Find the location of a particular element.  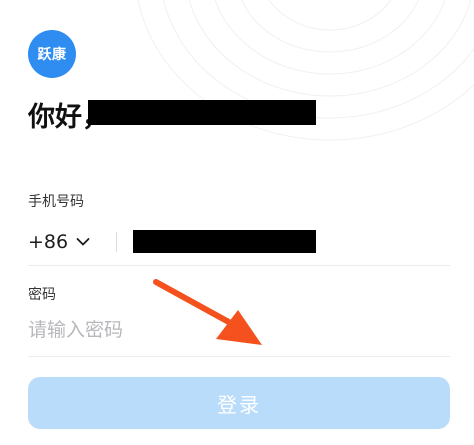

chevron-down-icon is located at coordinates (83, 242).